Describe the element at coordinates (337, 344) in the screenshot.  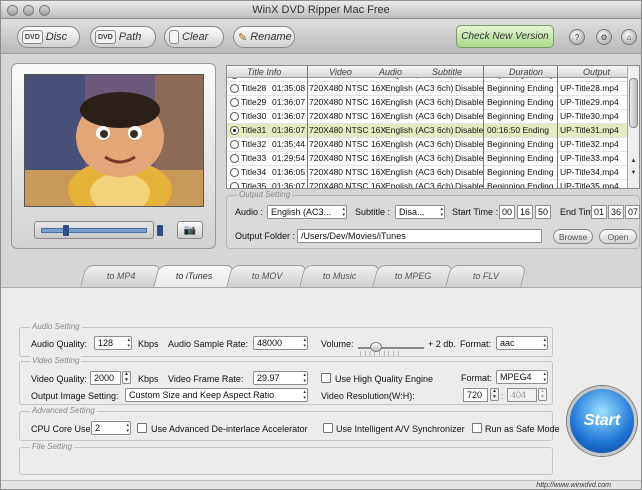
I see `volume-label: Volume:` at that location.